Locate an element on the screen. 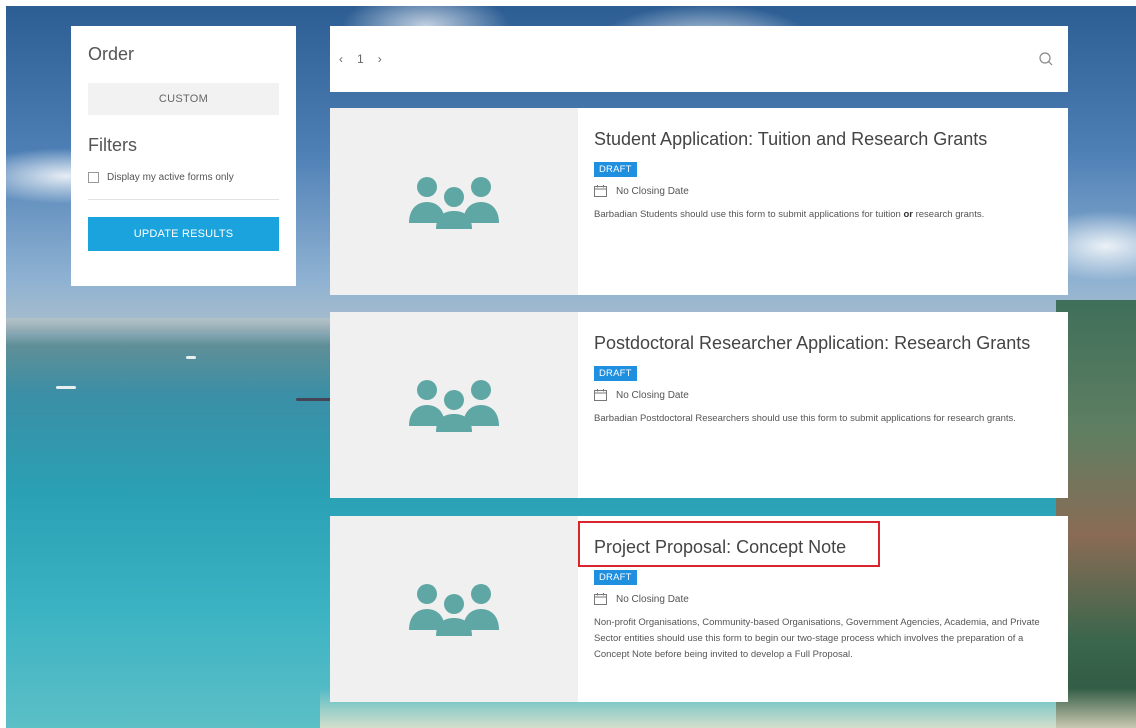 This screenshot has height=728, width=1136. order-select: CUSTOM is located at coordinates (183, 99).